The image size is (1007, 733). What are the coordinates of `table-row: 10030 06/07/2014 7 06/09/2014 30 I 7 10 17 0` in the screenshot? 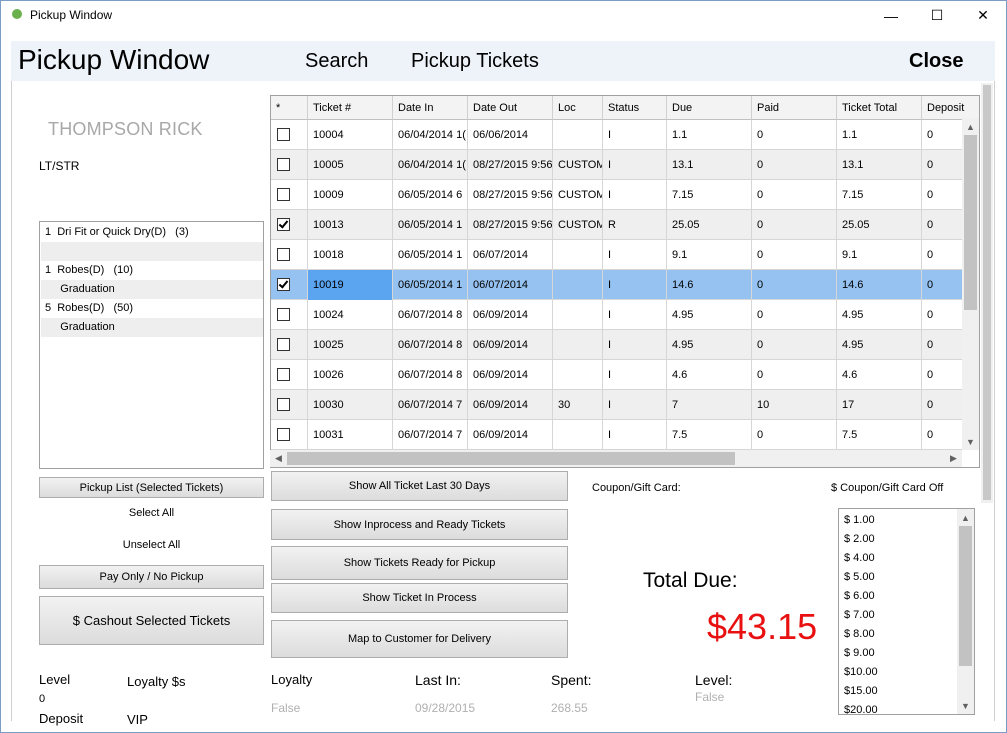 It's located at (618, 405).